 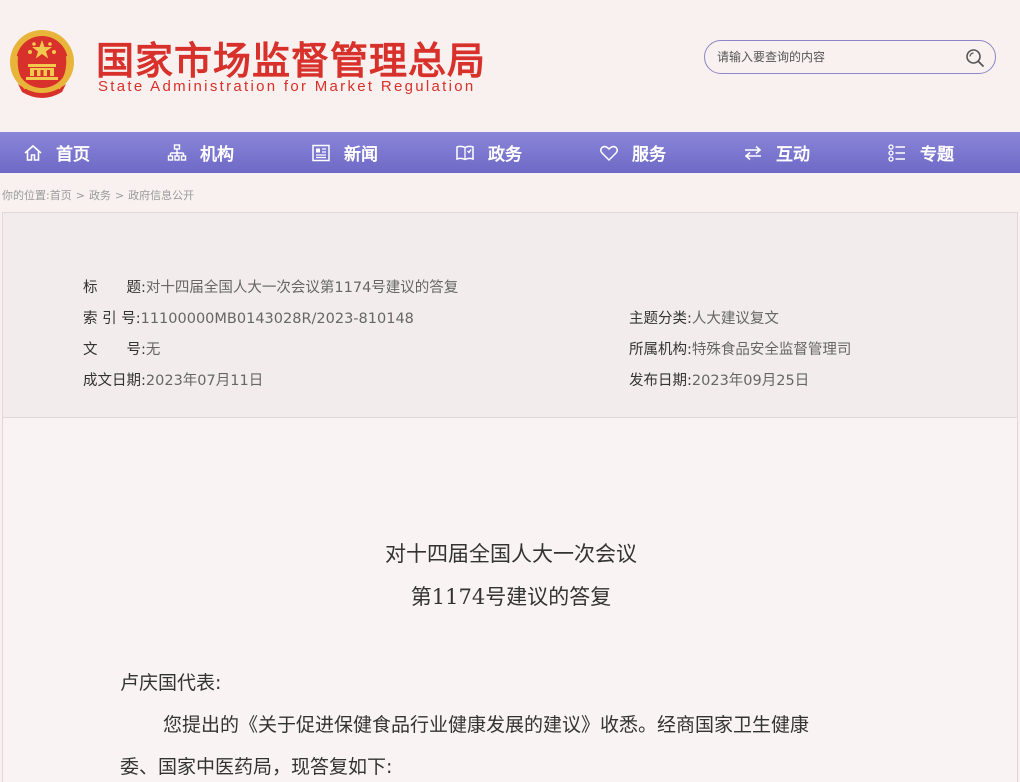 What do you see at coordinates (171, 683) in the screenshot?
I see `article-salutation: 卢庆国代表:` at bounding box center [171, 683].